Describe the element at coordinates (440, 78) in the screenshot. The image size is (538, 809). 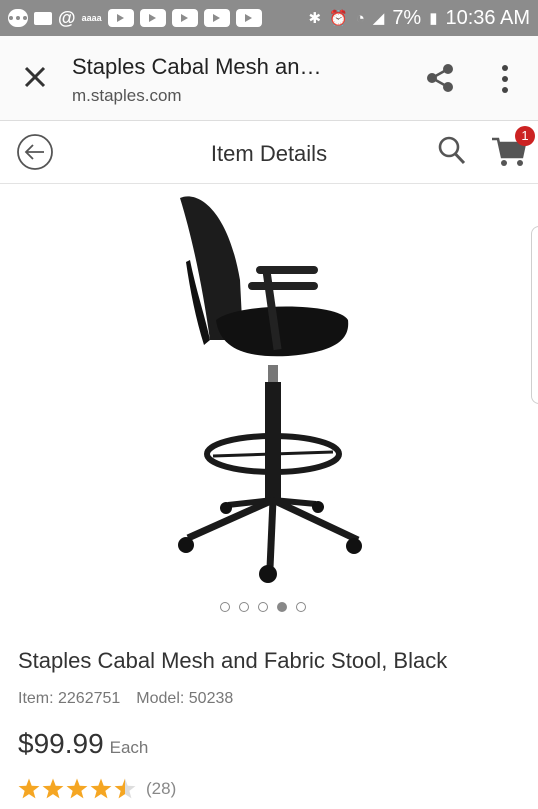
I see `share-icon` at that location.